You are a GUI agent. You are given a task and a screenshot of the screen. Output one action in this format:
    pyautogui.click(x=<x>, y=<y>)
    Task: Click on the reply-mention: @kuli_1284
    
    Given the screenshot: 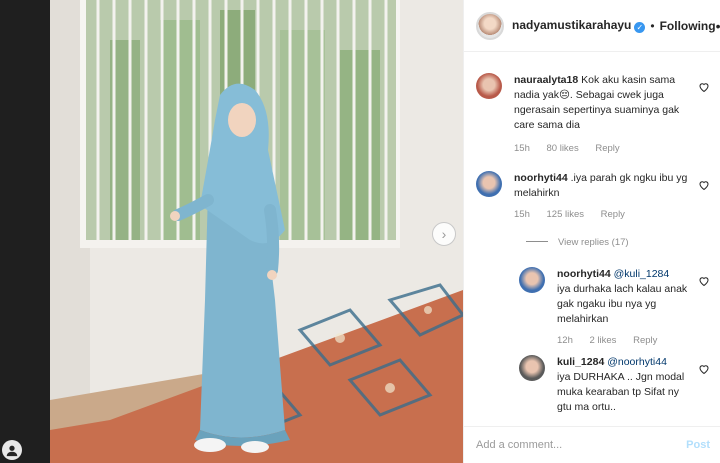 What is the action you would take?
    pyautogui.click(x=642, y=274)
    